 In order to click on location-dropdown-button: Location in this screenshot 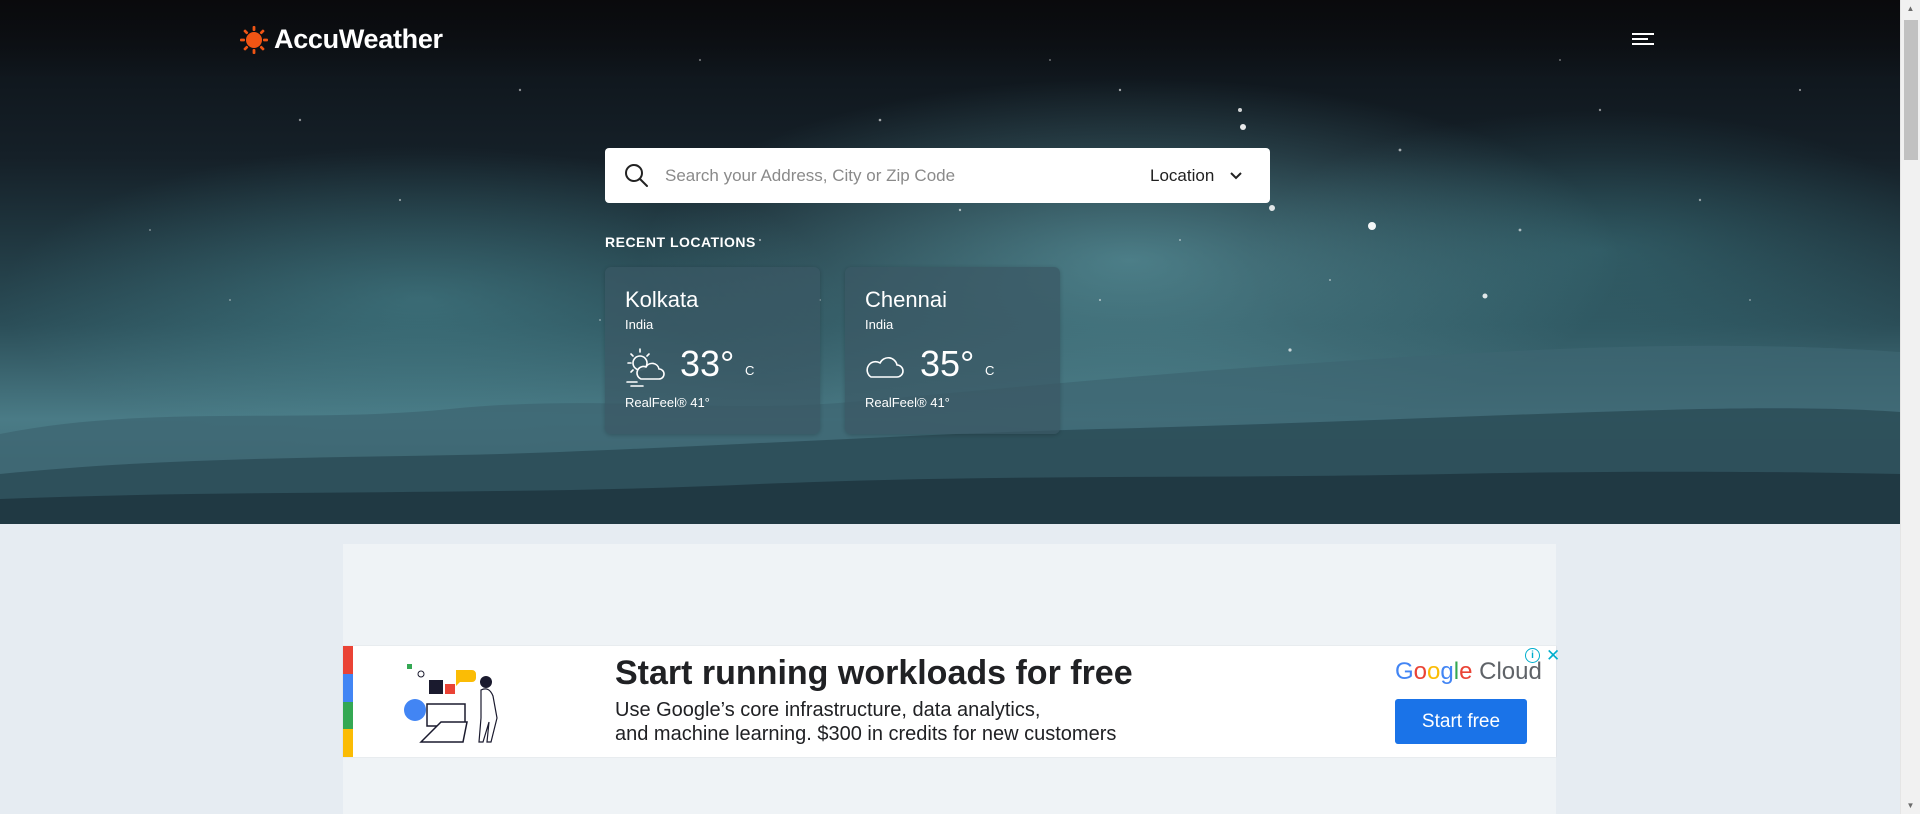, I will do `click(1197, 175)`.